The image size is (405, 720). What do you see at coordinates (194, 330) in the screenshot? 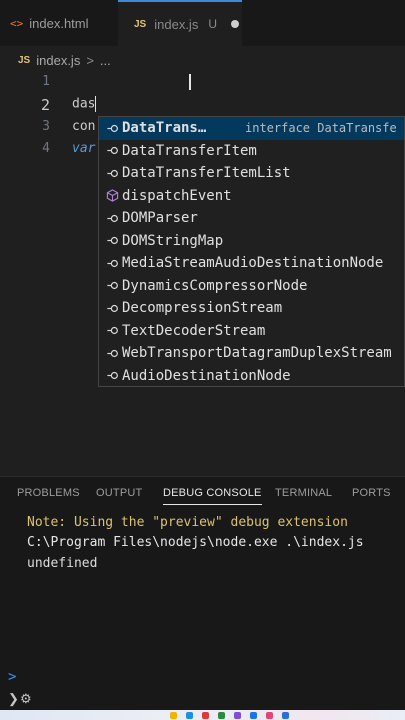
I see `suggestion-label: TextDecoderStream` at bounding box center [194, 330].